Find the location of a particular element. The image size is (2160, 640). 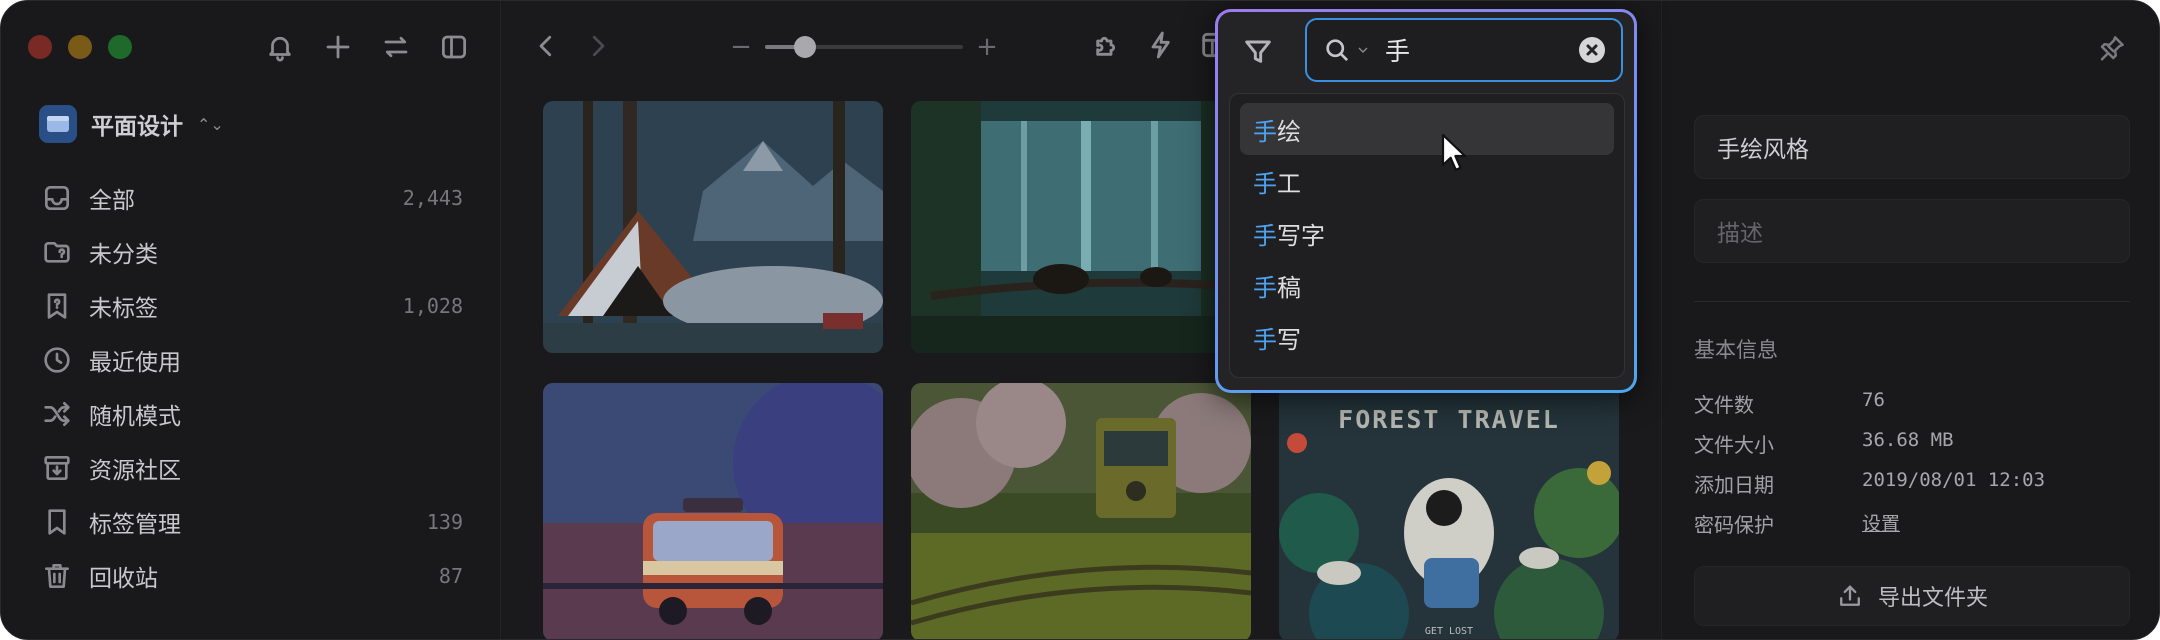

inbox-icon is located at coordinates (57, 198).